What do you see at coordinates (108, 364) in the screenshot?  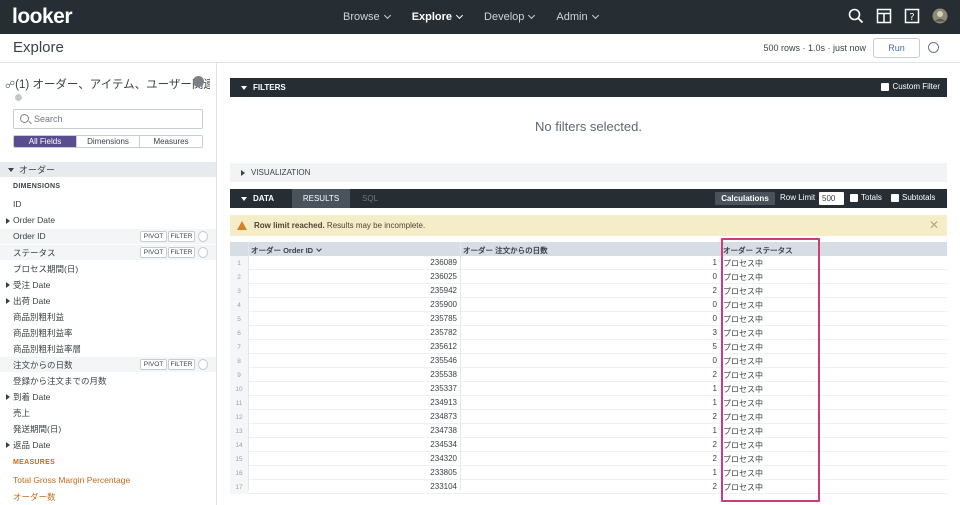 I see `field-item: 注文からの日数 PIVOT FILTER` at bounding box center [108, 364].